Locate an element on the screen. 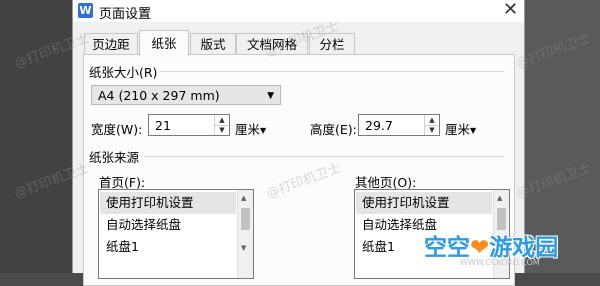  height-unit-dropdown: 厘米▼ is located at coordinates (460, 128).